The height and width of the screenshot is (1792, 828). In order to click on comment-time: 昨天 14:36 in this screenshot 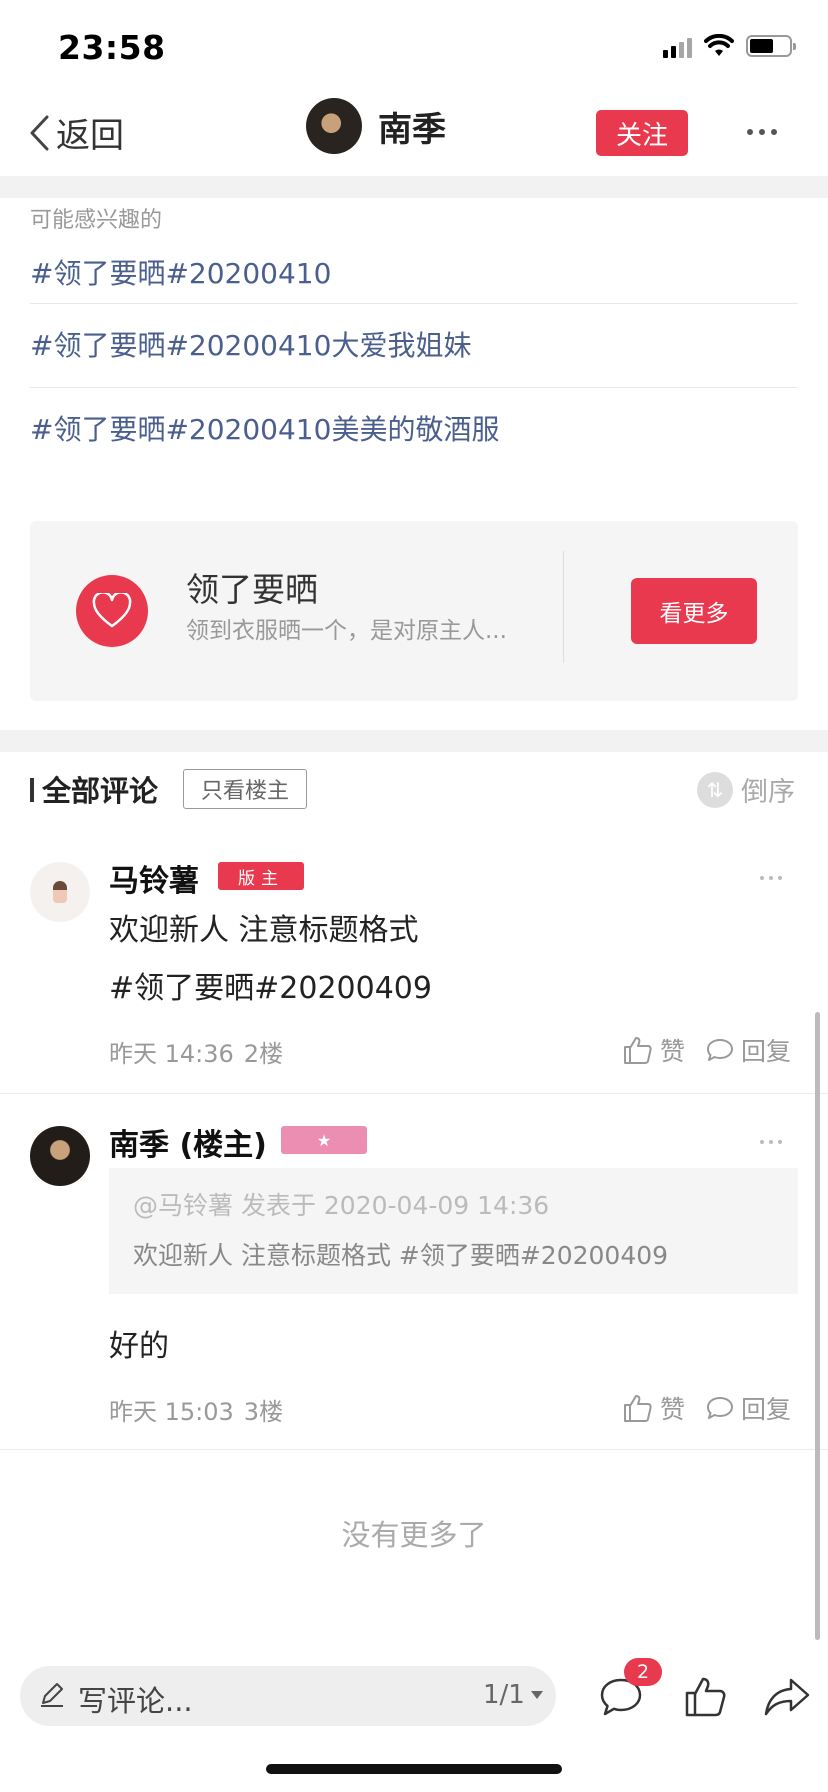, I will do `click(171, 1054)`.